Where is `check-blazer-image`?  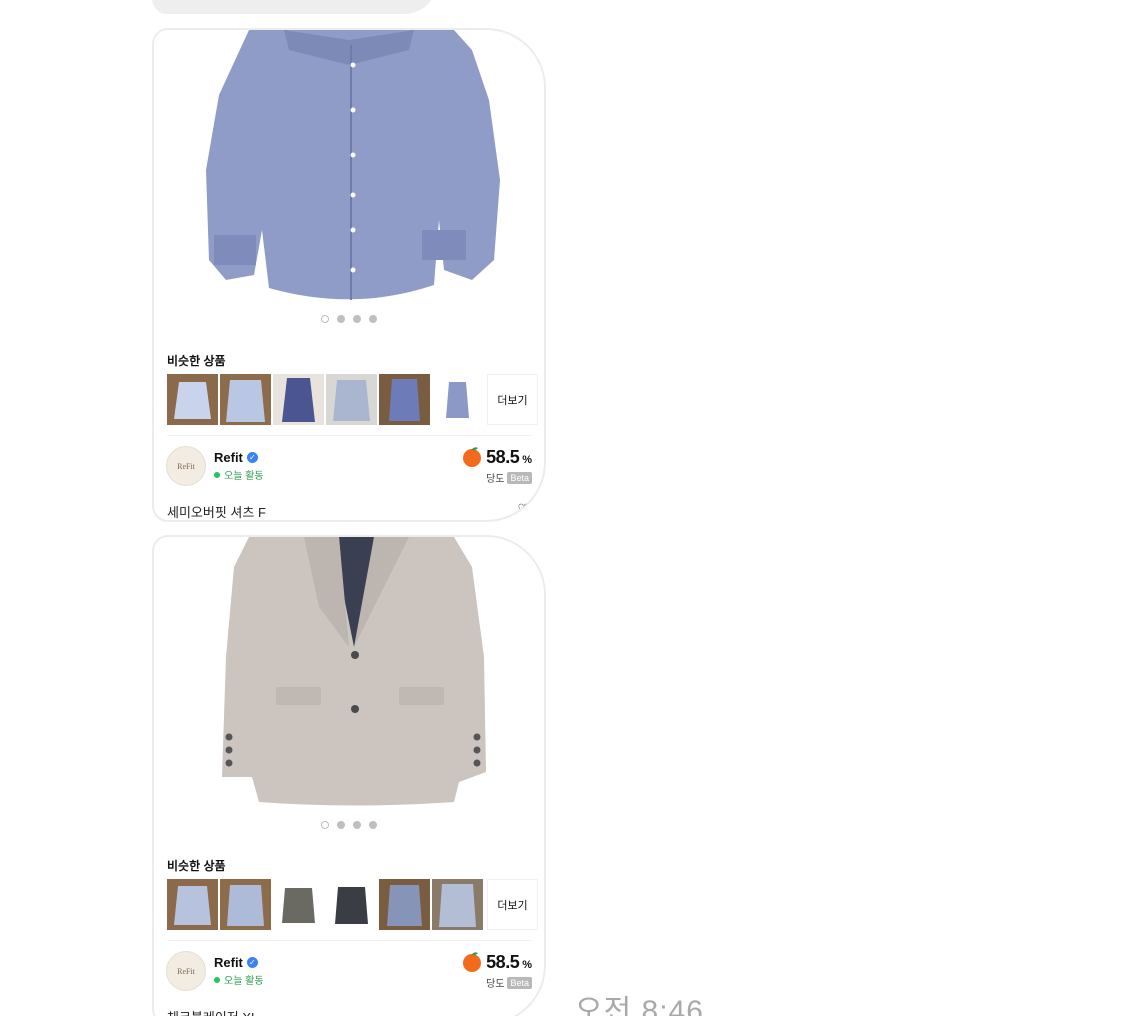
check-blazer-image is located at coordinates (349, 676).